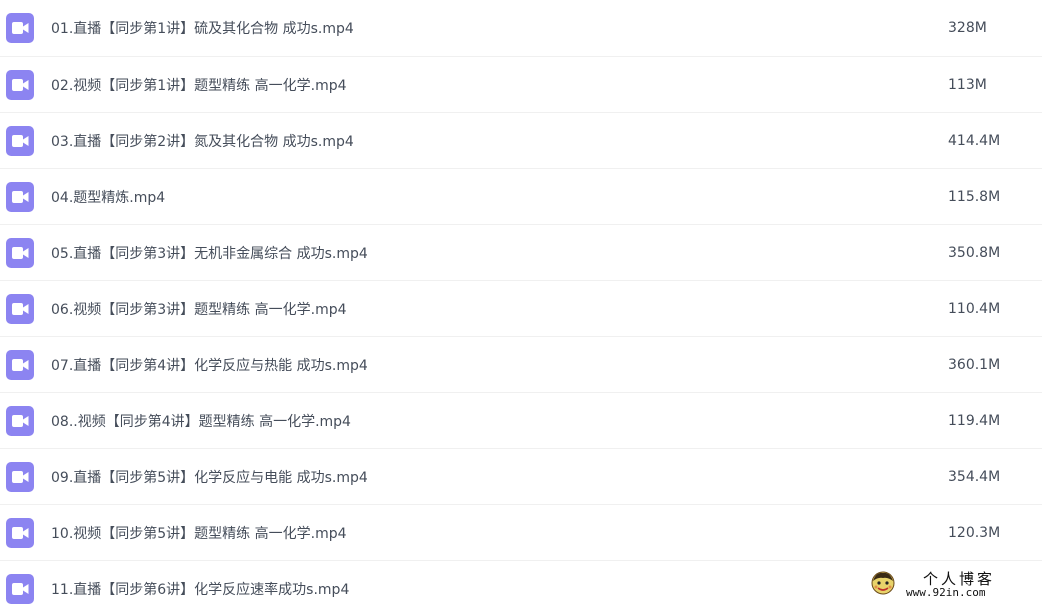  What do you see at coordinates (967, 84) in the screenshot?
I see `file-size: 113M` at bounding box center [967, 84].